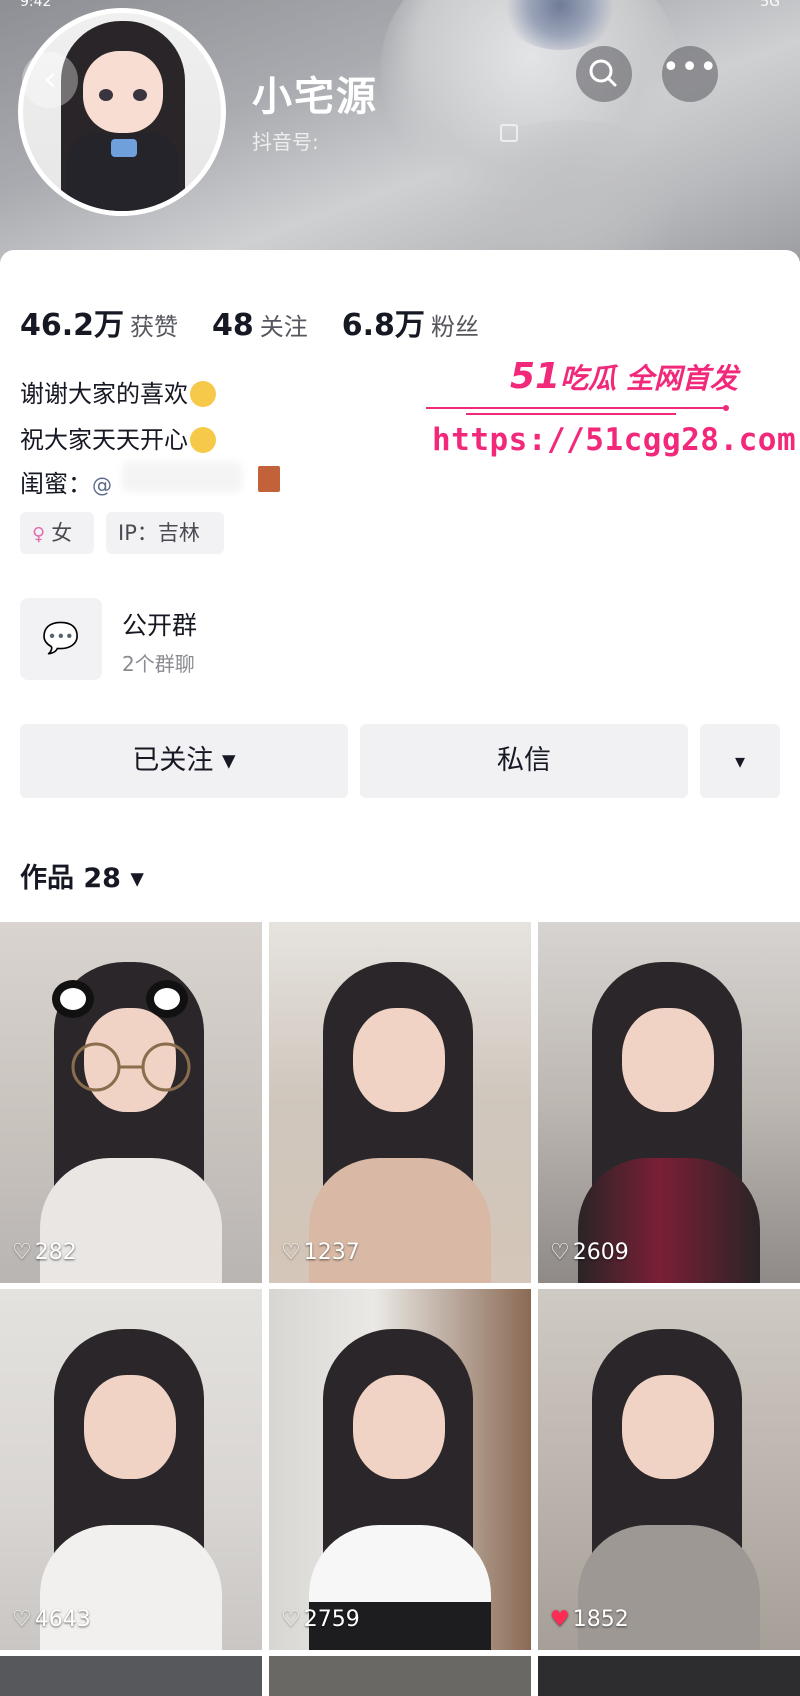  I want to click on bio-line-1: 谢谢大家的喜欢, so click(118, 391).